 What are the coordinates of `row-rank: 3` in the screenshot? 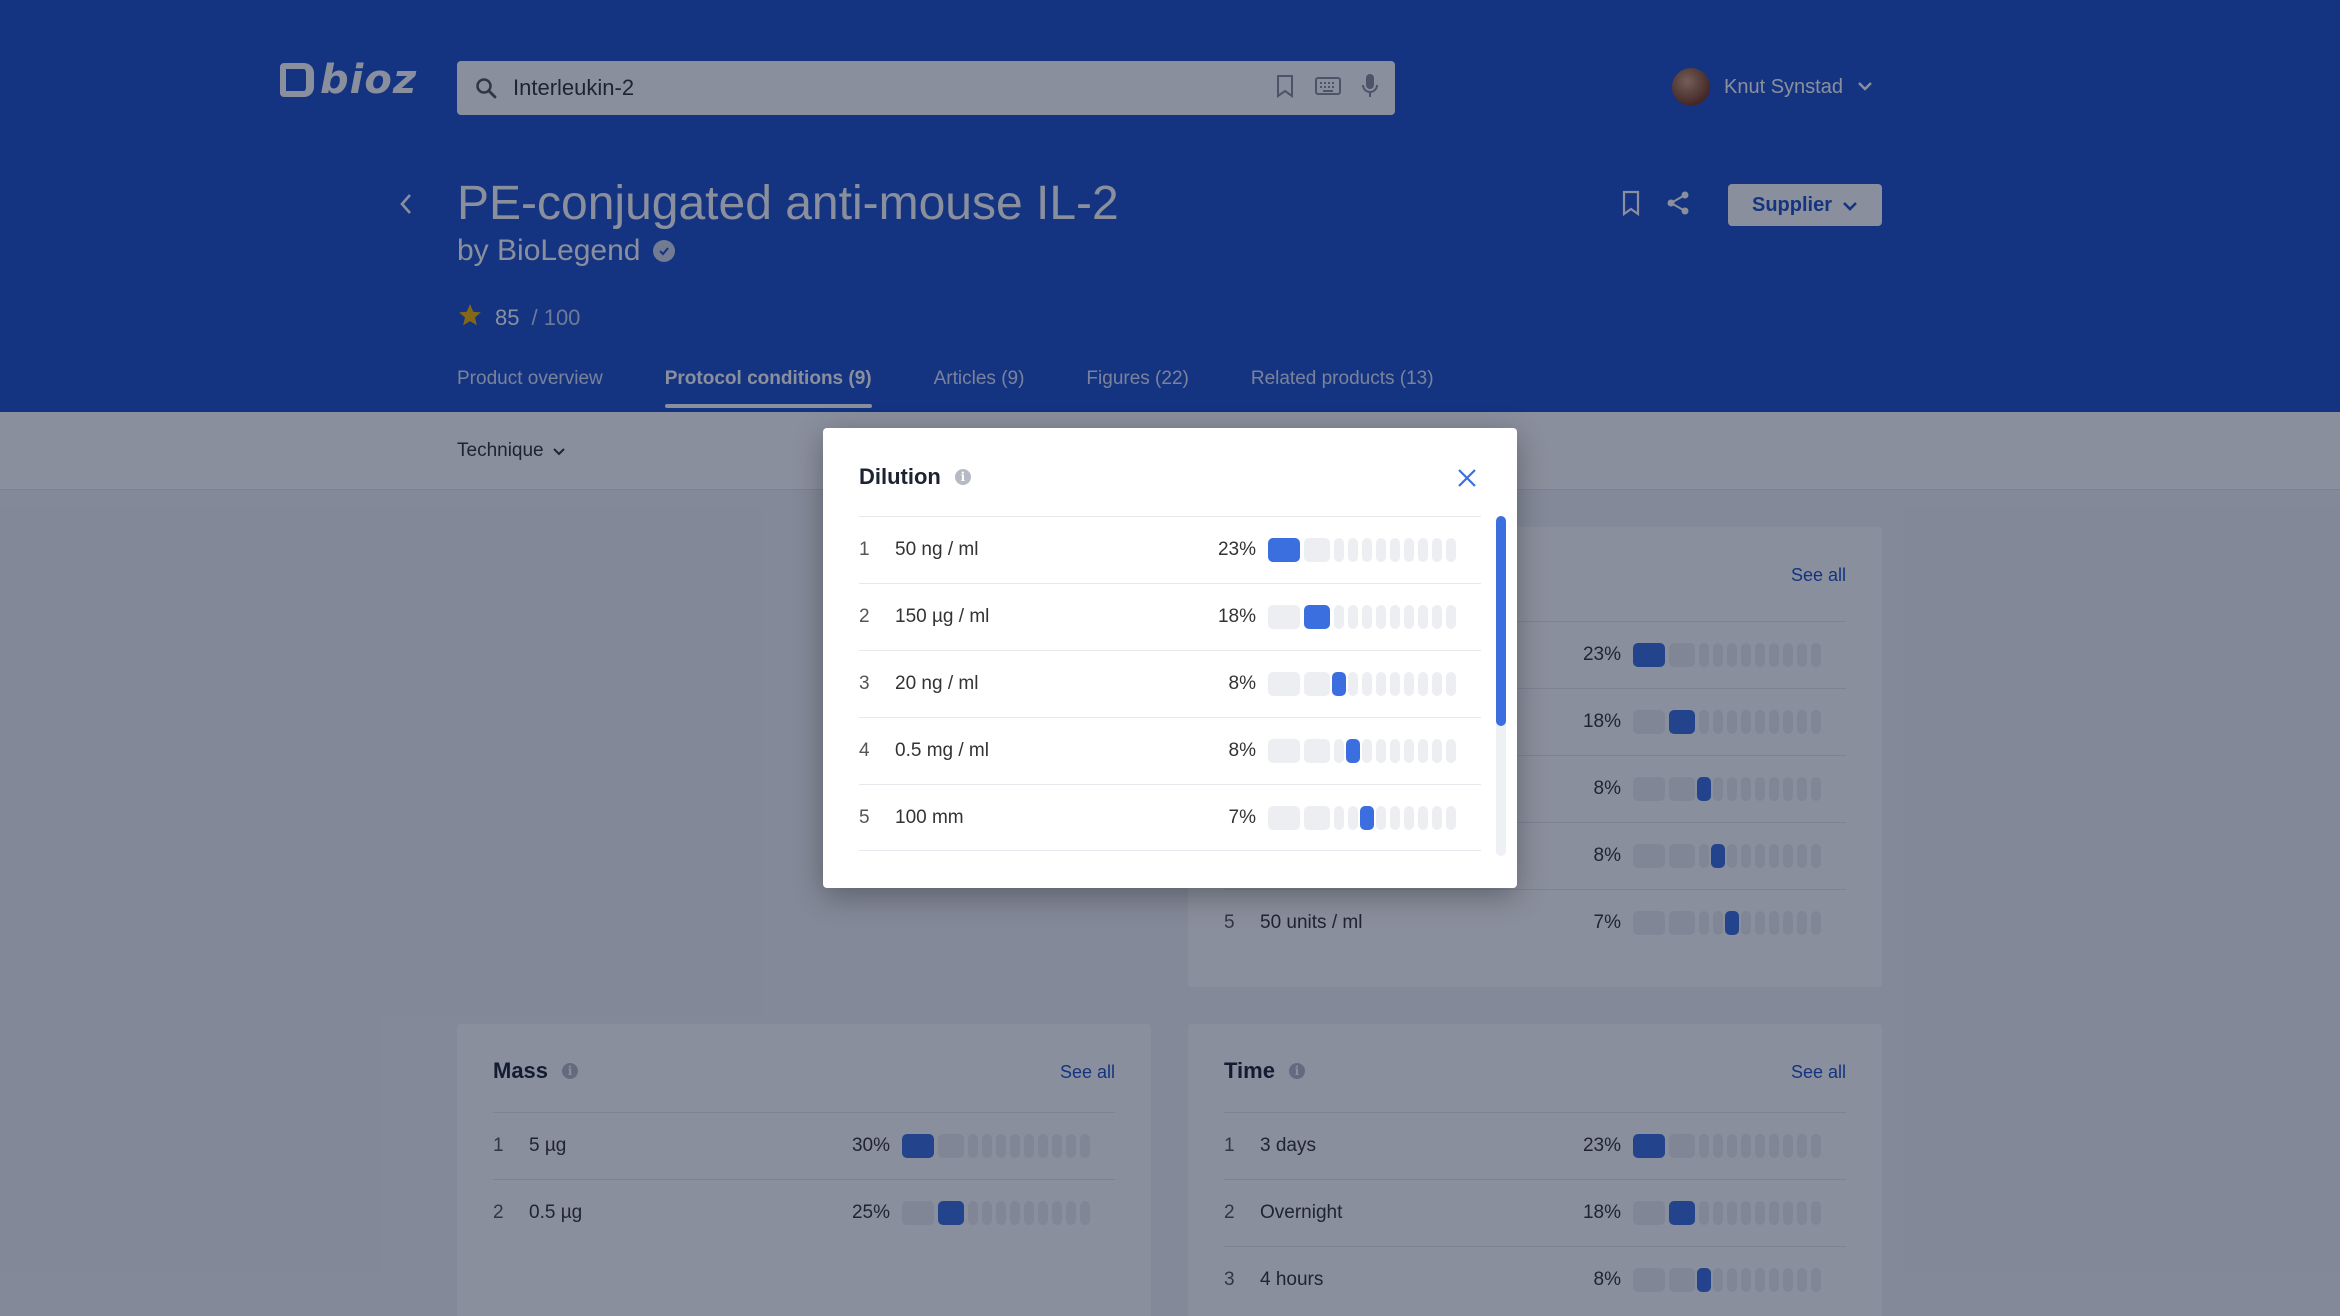 It's located at (864, 683).